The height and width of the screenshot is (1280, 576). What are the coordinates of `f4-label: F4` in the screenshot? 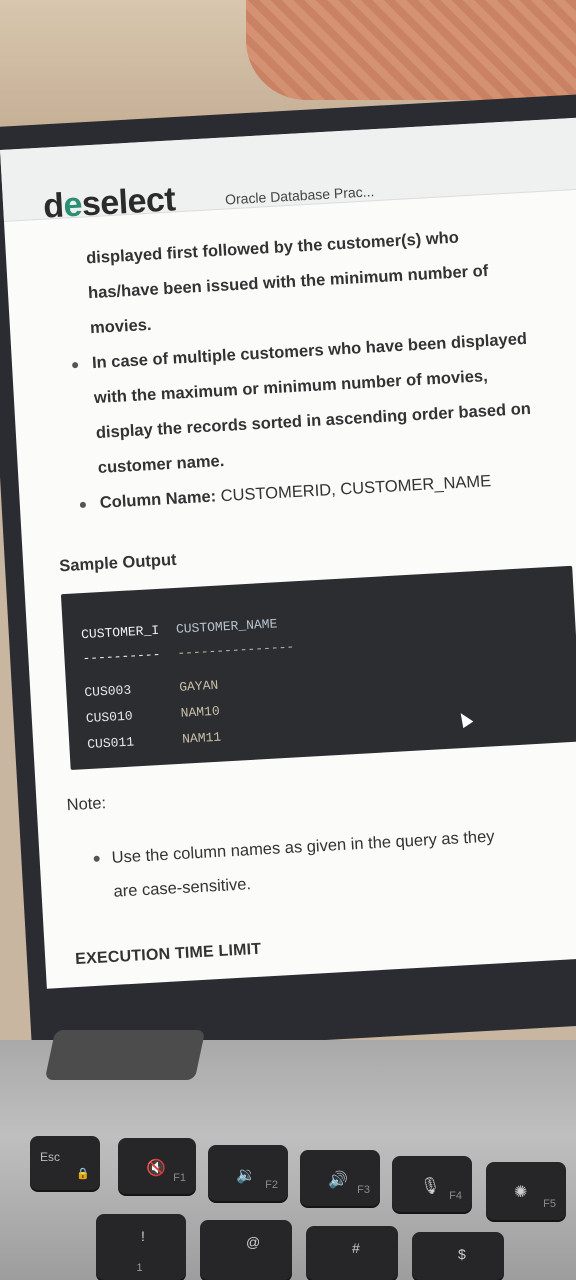 It's located at (455, 1196).